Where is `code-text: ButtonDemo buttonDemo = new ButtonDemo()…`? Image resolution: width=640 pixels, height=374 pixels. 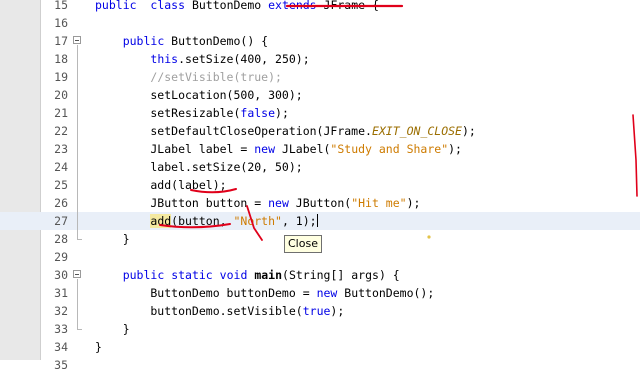 code-text: ButtonDemo buttonDemo = new ButtonDemo()… is located at coordinates (264, 293).